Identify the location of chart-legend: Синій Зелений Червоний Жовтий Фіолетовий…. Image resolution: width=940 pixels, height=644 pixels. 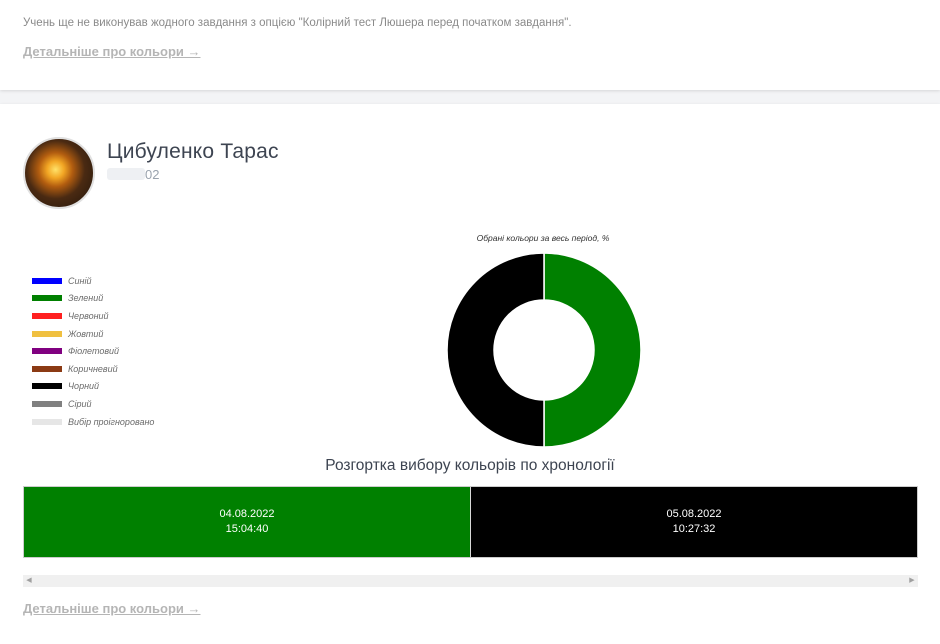
(93, 351).